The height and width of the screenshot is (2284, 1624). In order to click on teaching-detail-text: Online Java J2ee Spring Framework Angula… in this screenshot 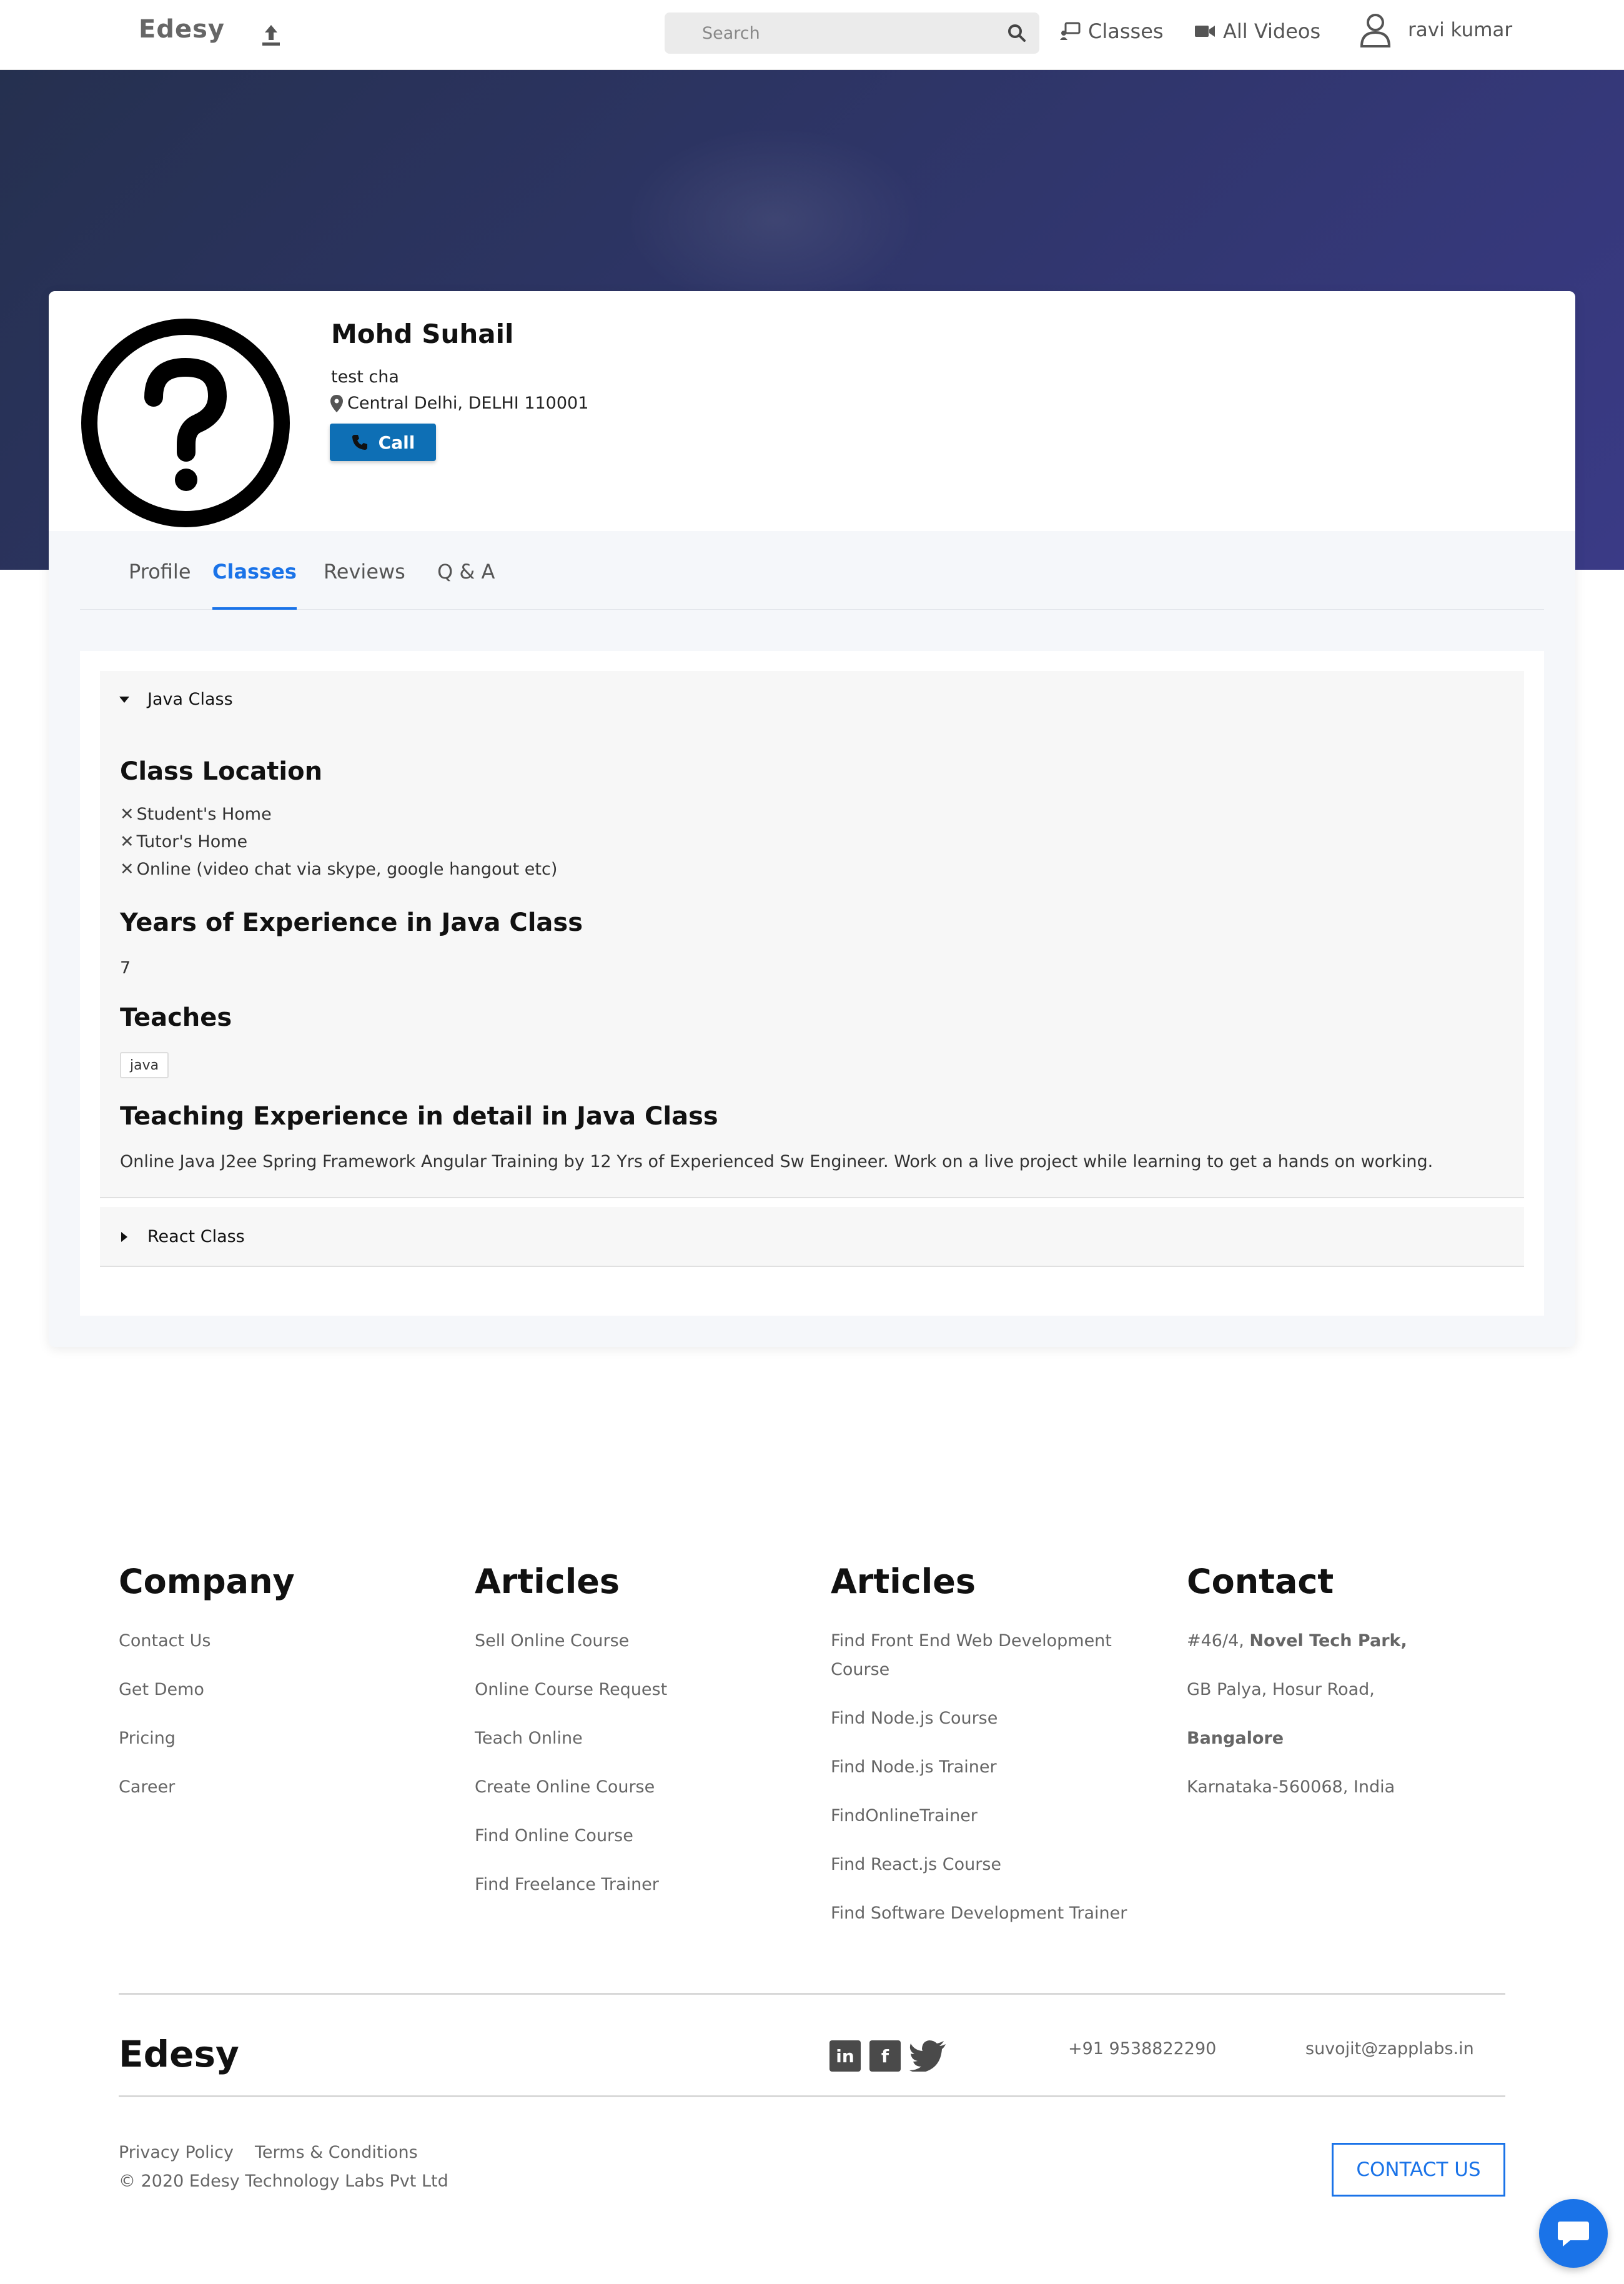, I will do `click(776, 1161)`.